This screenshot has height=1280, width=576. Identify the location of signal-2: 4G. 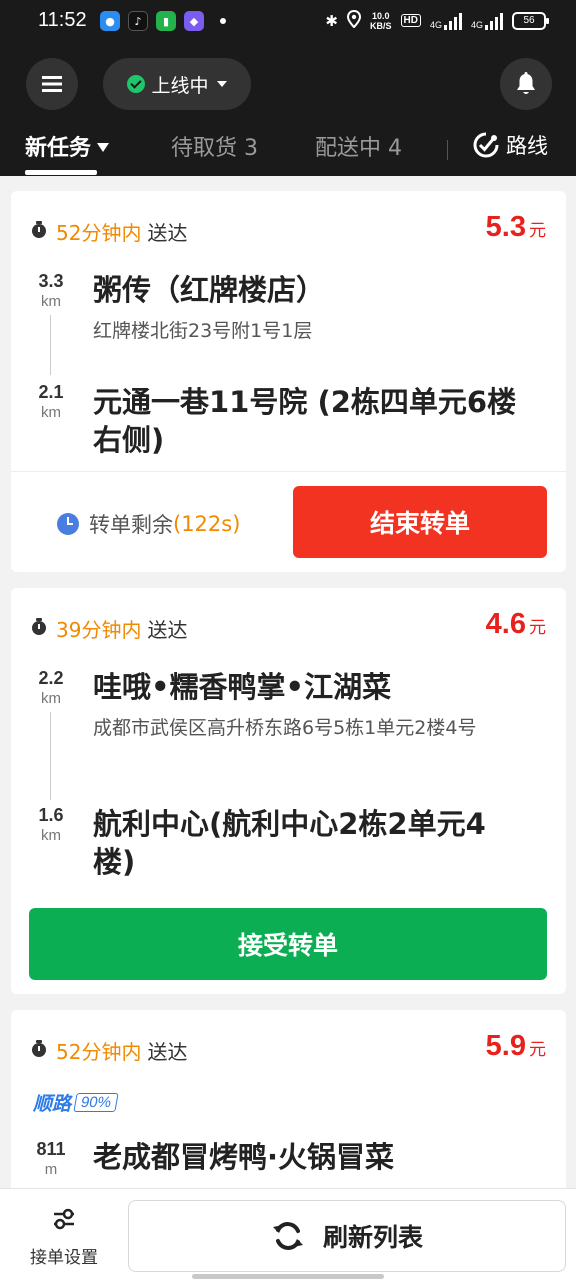
(487, 21).